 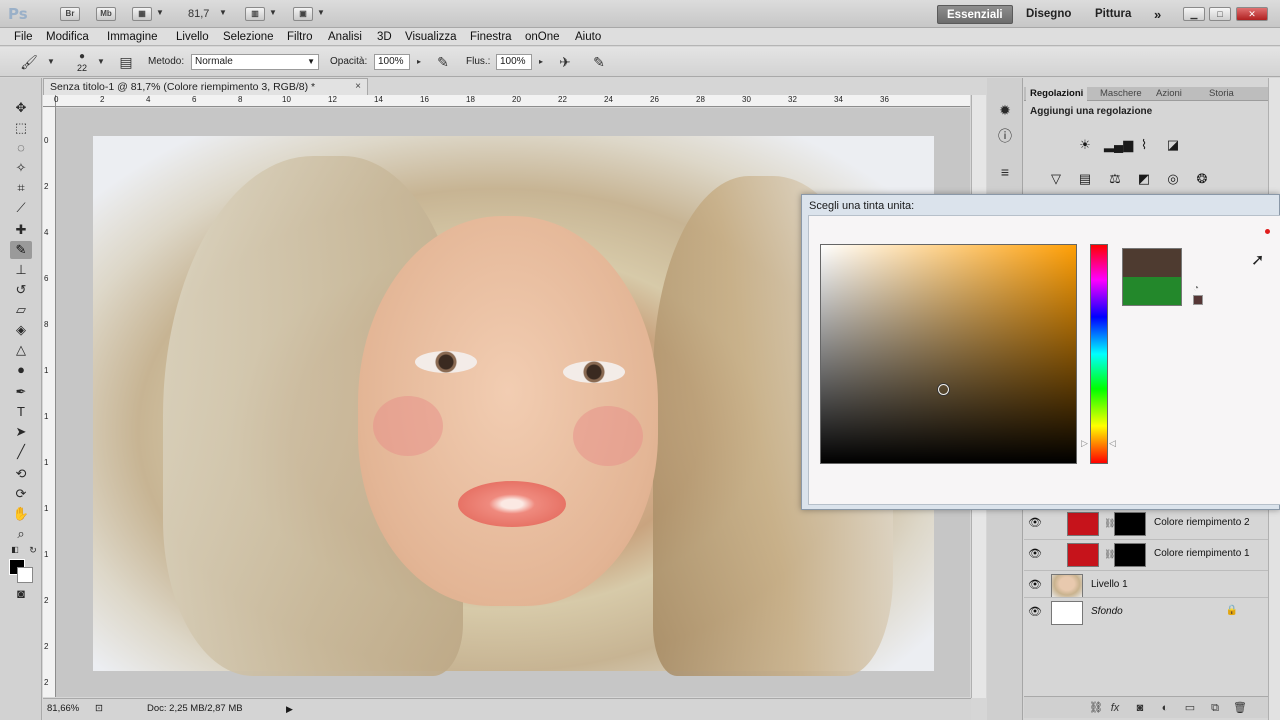 I want to click on preset-caret-icon: ▼, so click(x=51, y=62).